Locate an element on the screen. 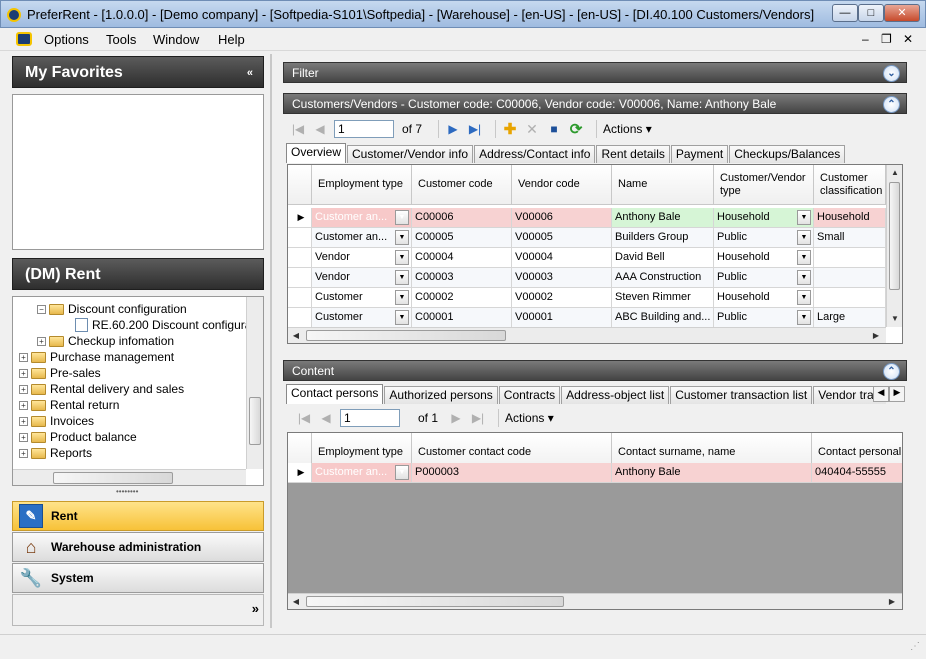 The image size is (926, 659). table-cell: C00006 is located at coordinates (462, 218).